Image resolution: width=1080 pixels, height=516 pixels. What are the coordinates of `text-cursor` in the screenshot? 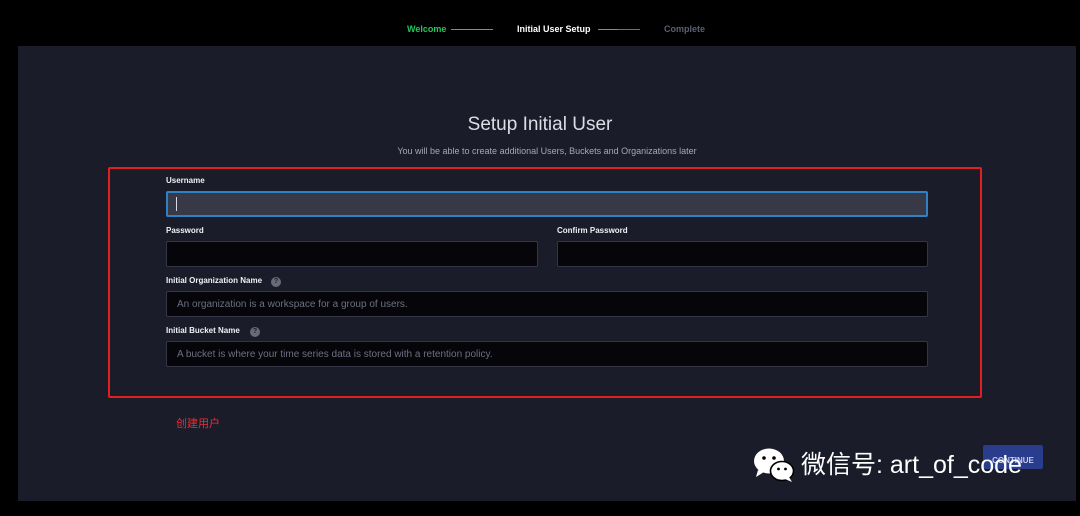 It's located at (176, 204).